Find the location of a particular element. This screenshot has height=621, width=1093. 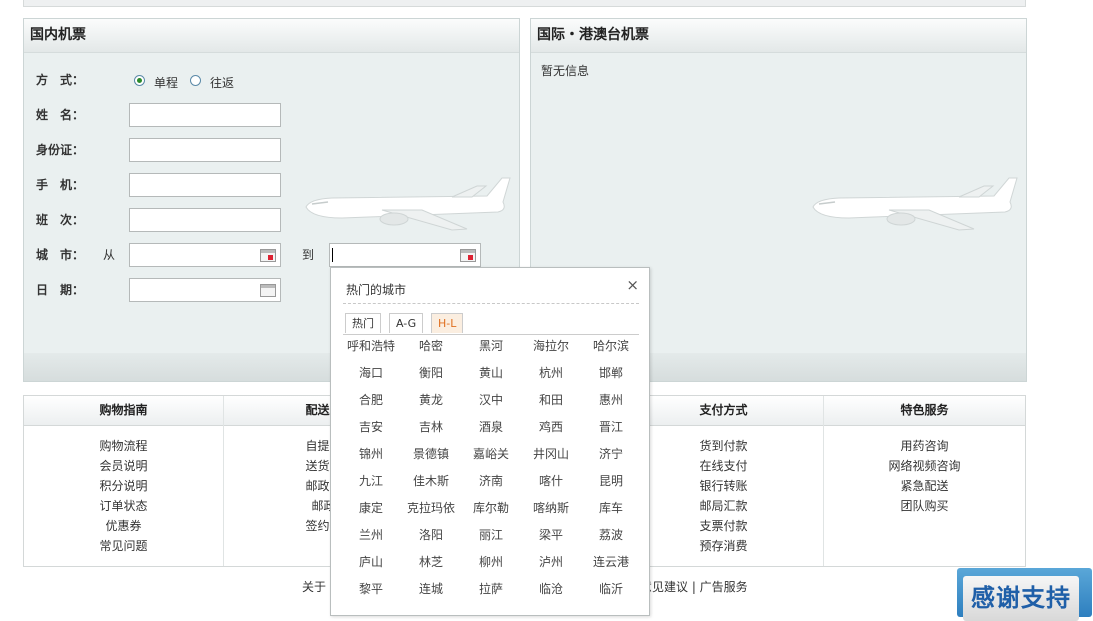

city-option: 拉萨 is located at coordinates (491, 592).